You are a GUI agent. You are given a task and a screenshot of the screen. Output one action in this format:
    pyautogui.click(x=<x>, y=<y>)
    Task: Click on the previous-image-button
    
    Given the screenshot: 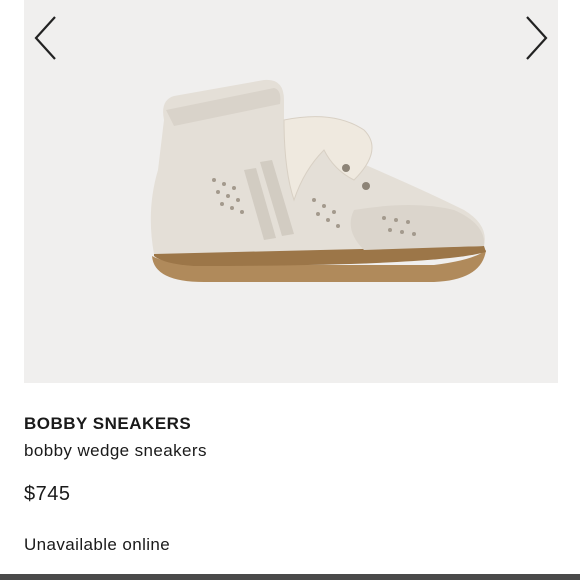 What is the action you would take?
    pyautogui.click(x=46, y=38)
    